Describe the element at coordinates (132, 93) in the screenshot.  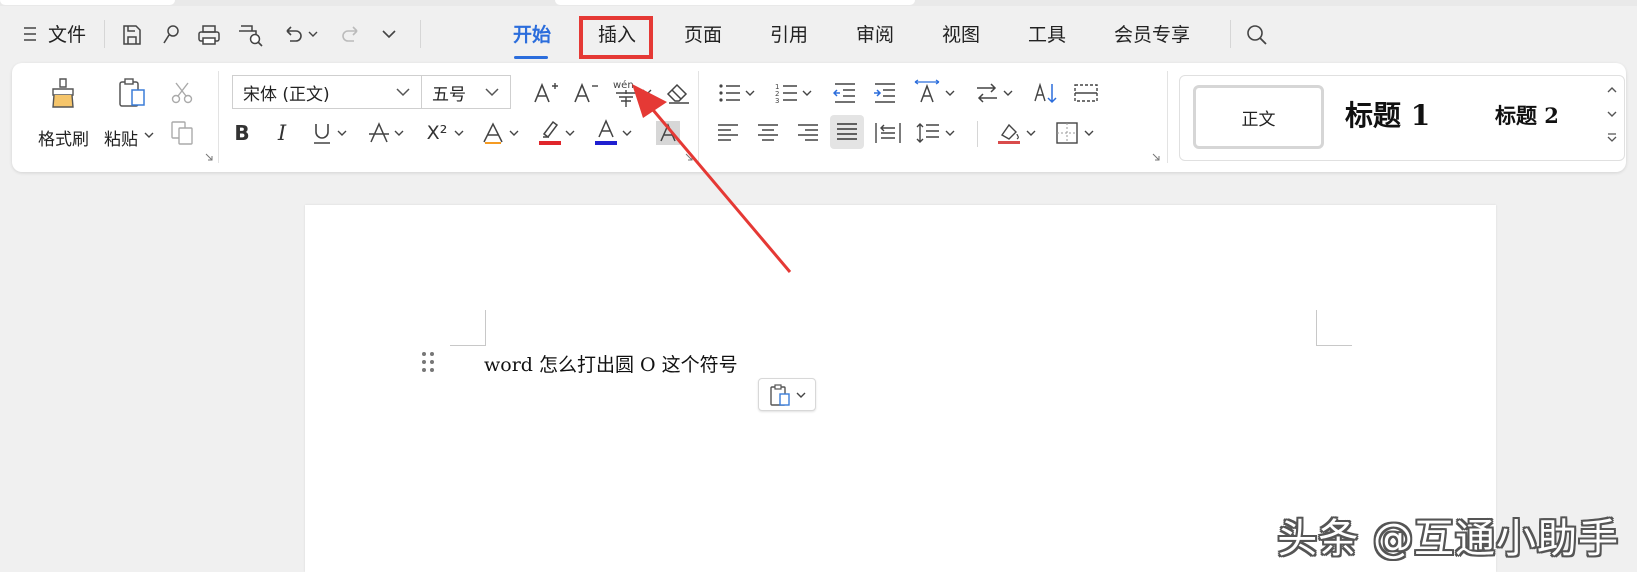
I see `paste-icon` at that location.